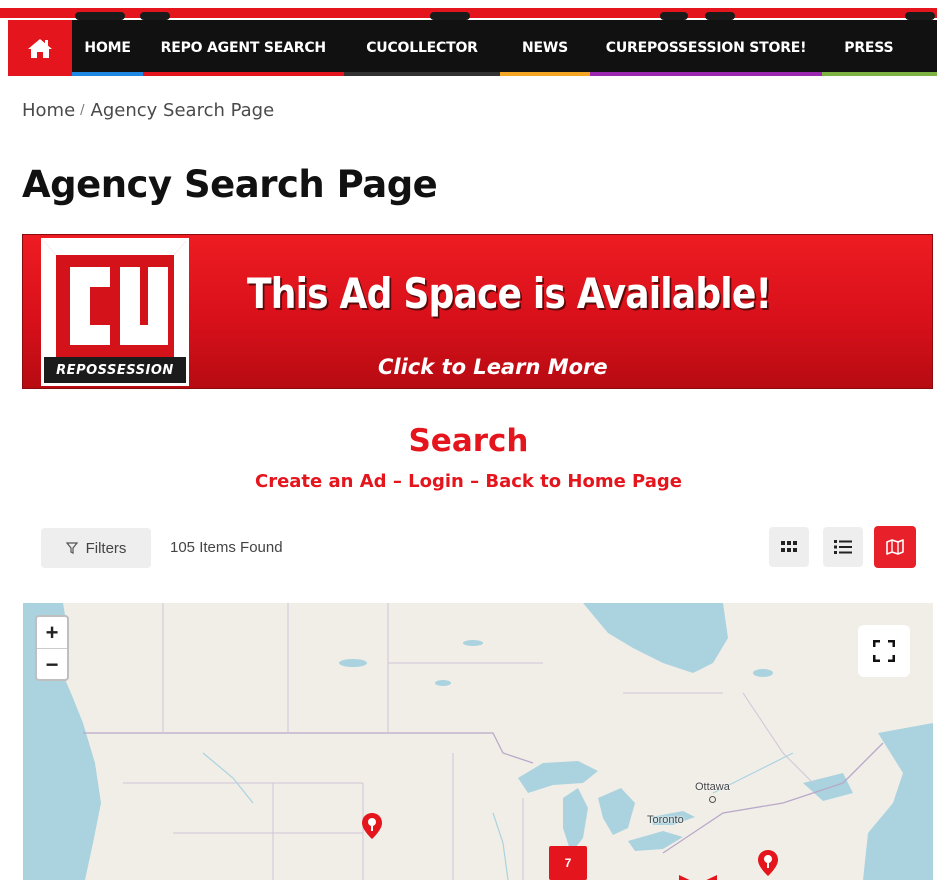  I want to click on filters-label: Filters, so click(106, 548).